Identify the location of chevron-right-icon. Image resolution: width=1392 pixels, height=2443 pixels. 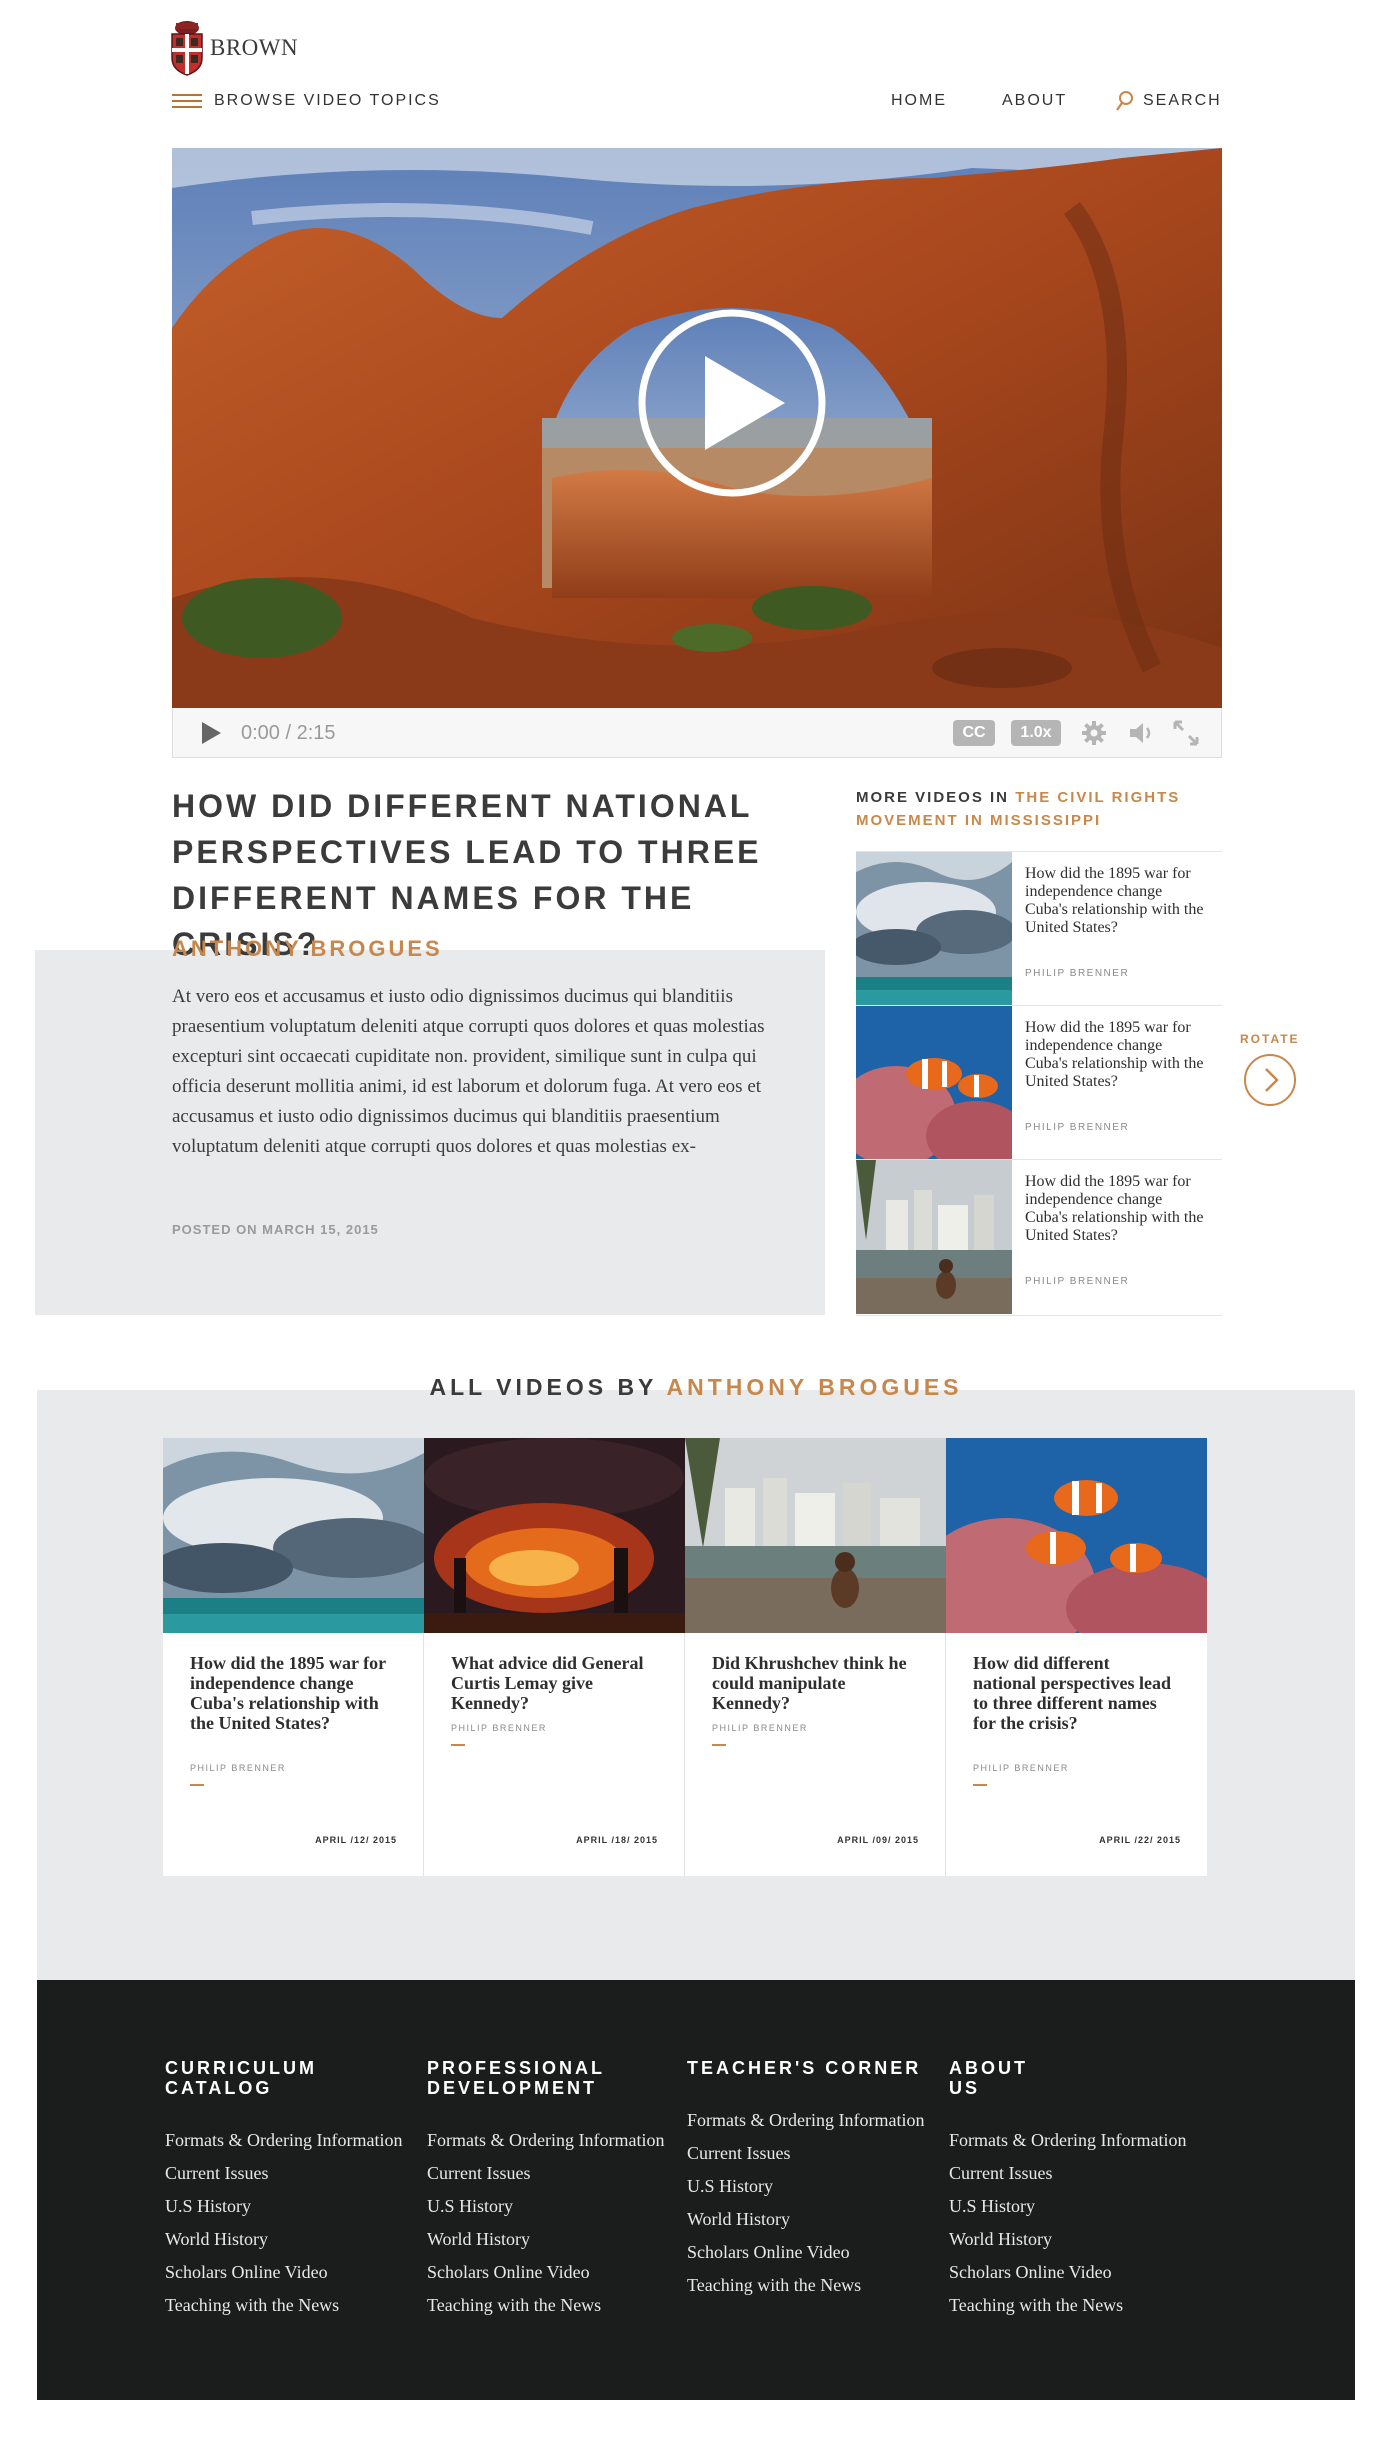
(1272, 1080).